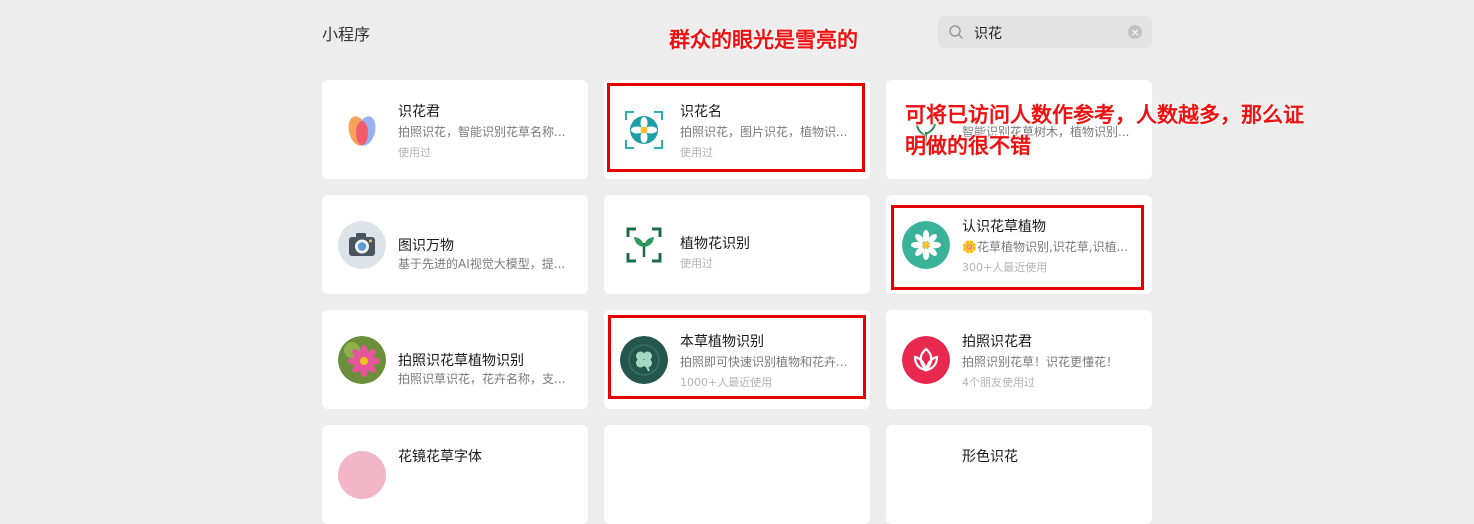 This screenshot has height=524, width=1474. I want to click on result-card-row4-3: 形色识花, so click(1019, 474).